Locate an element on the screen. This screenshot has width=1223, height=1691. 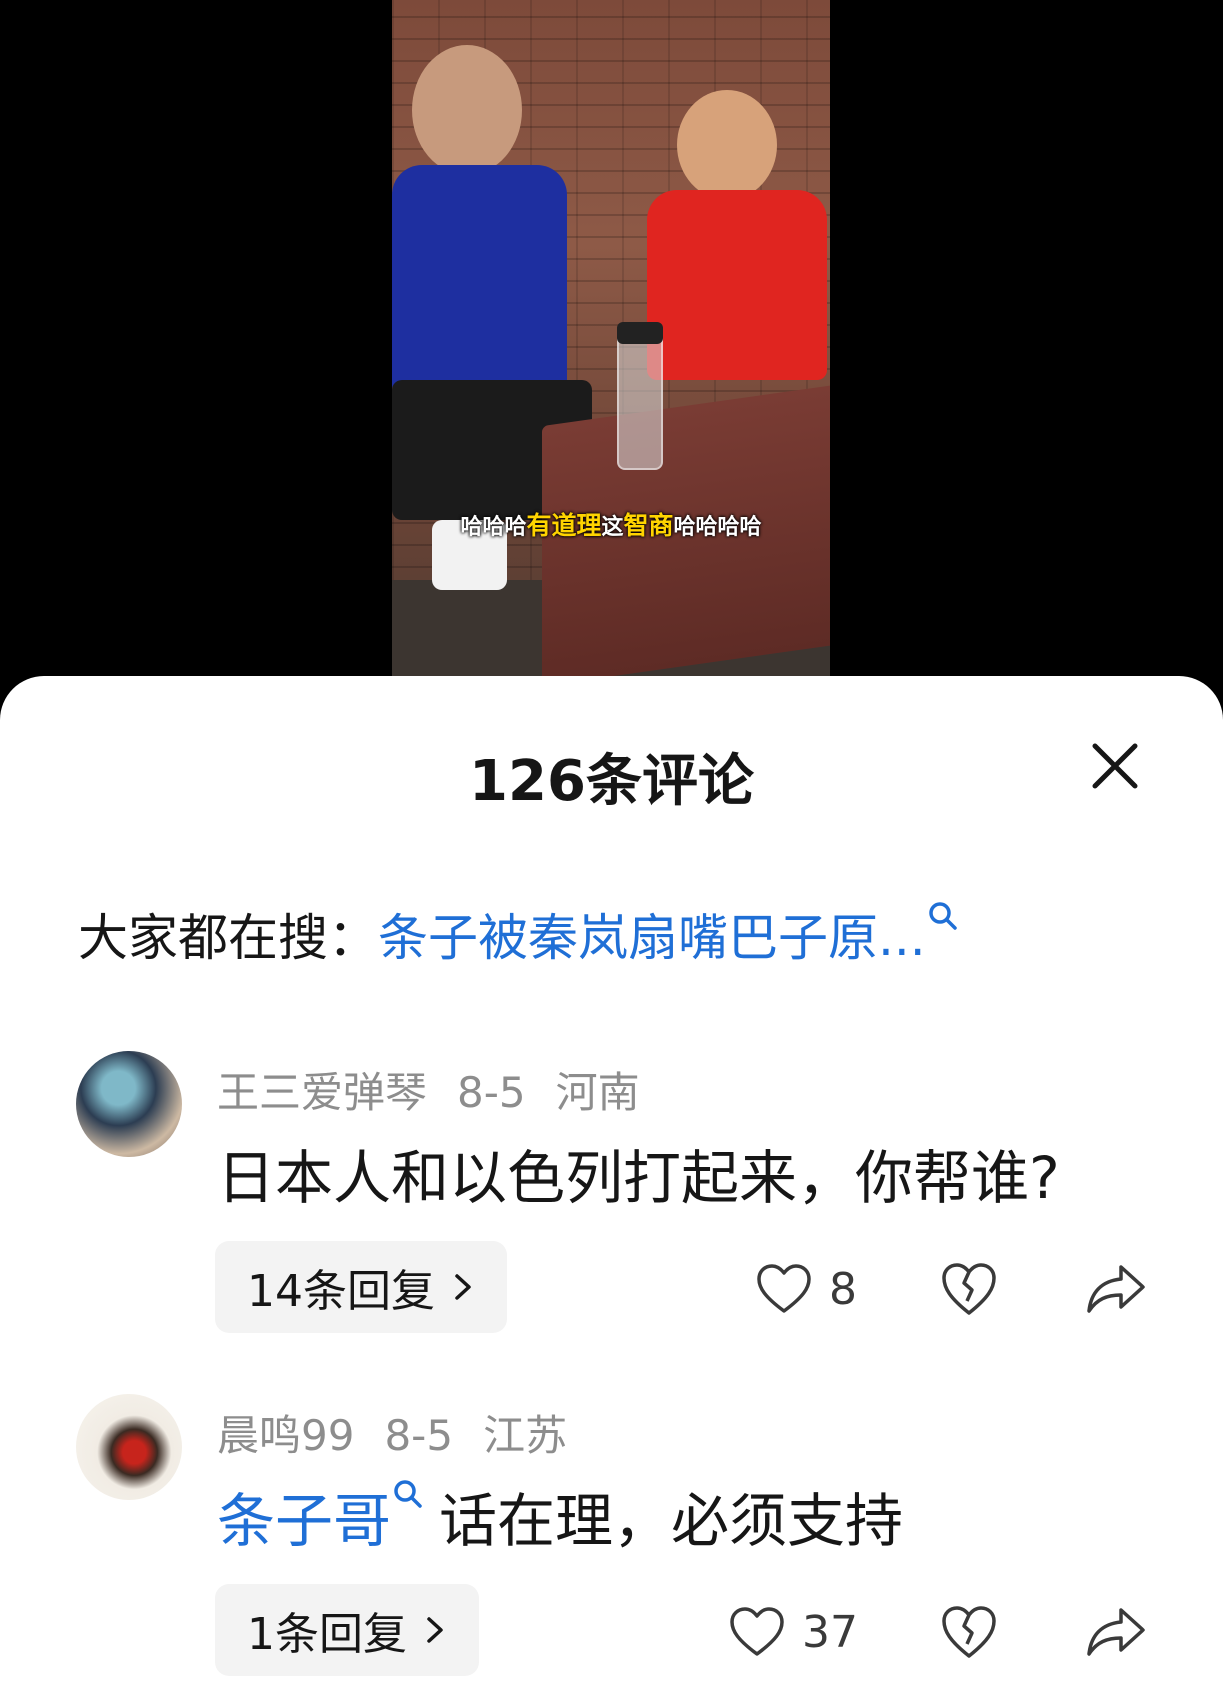
replies-label: 14条回复 is located at coordinates (341, 1291).